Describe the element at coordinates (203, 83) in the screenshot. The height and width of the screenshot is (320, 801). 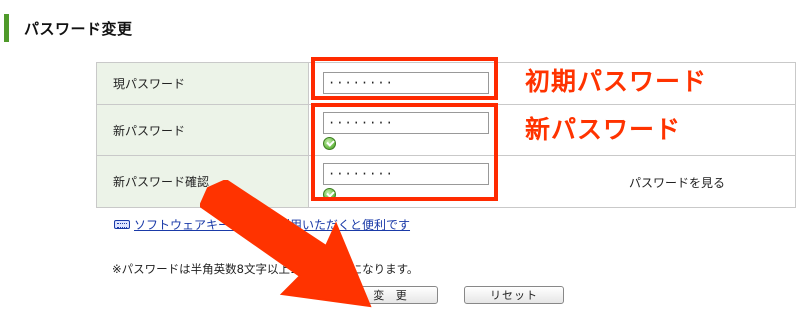
I see `current-password-label: 現パスワード` at that location.